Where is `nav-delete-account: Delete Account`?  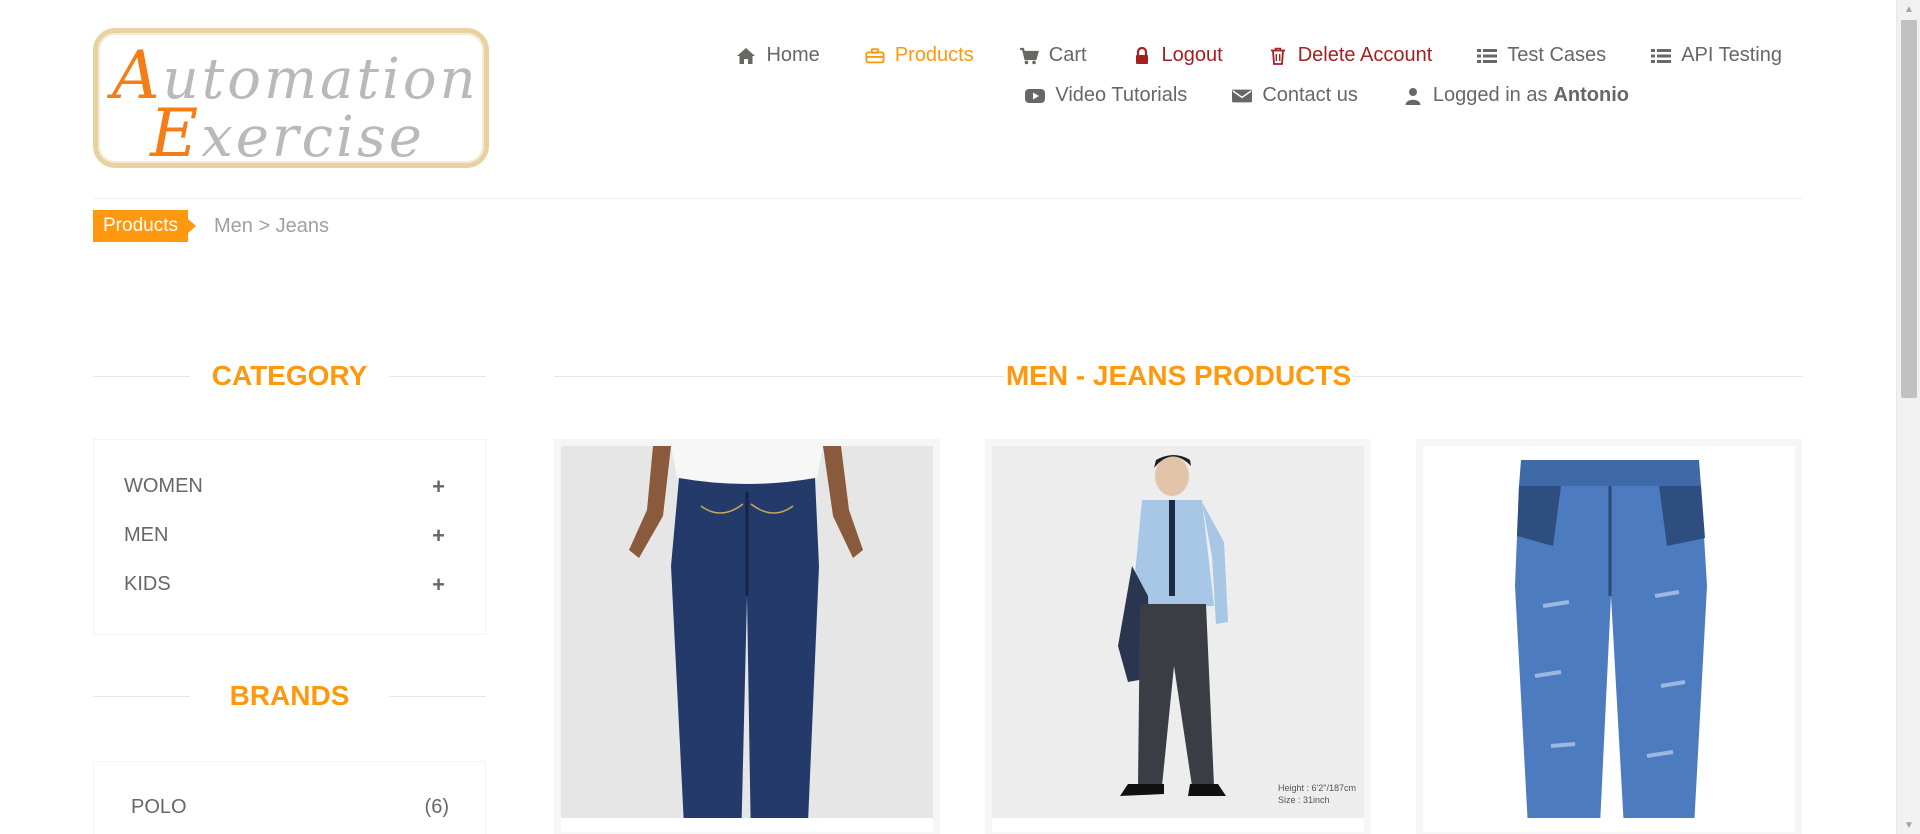
nav-delete-account: Delete Account is located at coordinates (1350, 55).